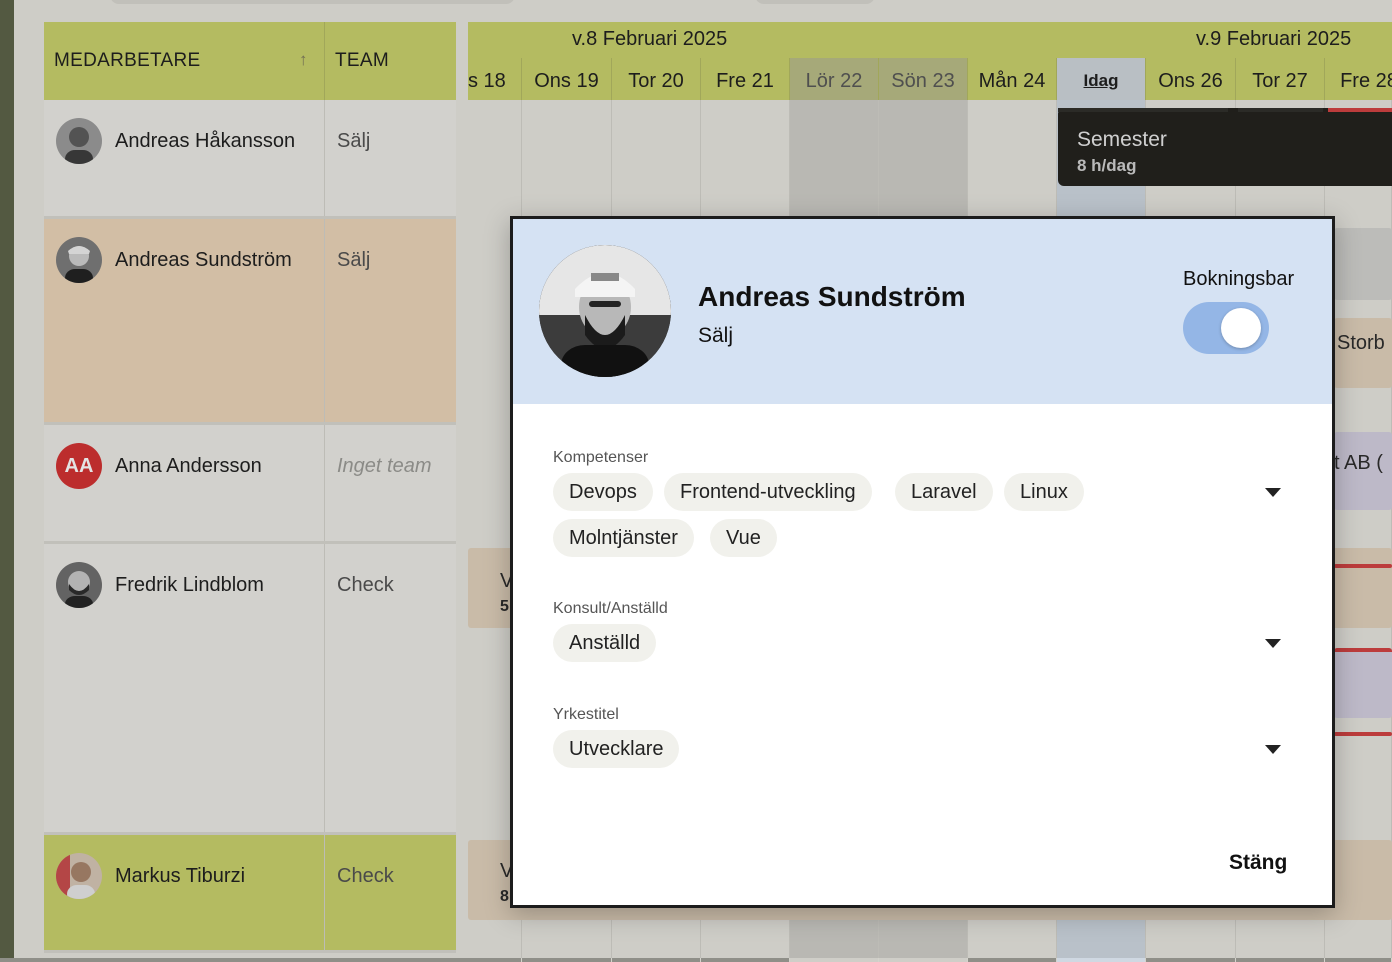 The image size is (1392, 962). What do you see at coordinates (1241, 328) in the screenshot?
I see `toggle-knob` at bounding box center [1241, 328].